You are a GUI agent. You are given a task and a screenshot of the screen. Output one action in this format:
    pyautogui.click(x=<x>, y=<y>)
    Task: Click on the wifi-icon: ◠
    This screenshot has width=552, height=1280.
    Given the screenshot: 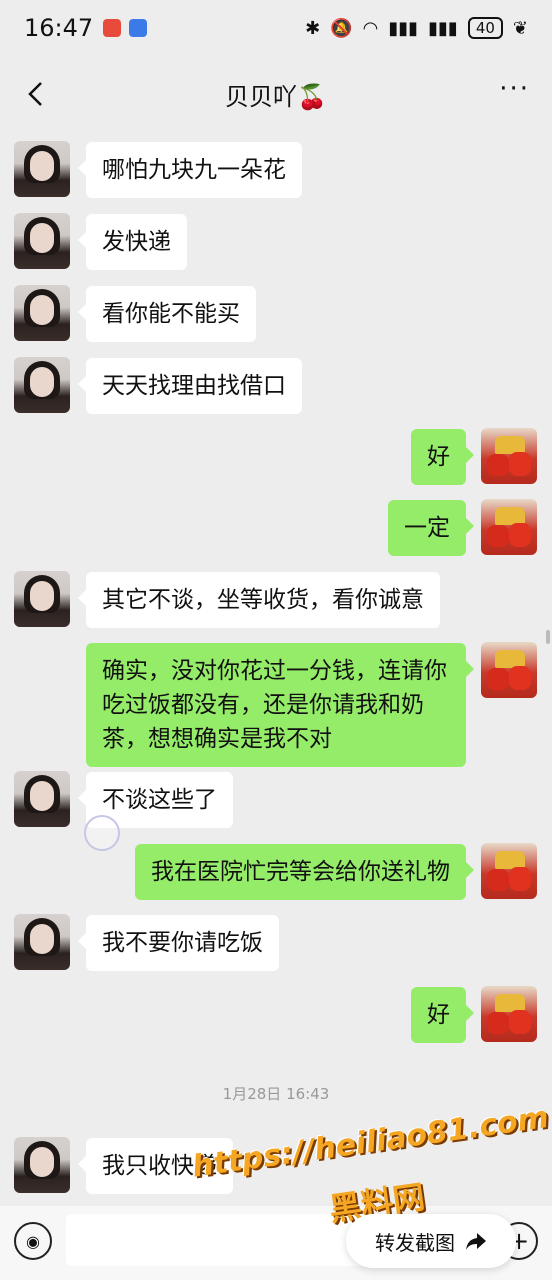 What is the action you would take?
    pyautogui.click(x=370, y=28)
    